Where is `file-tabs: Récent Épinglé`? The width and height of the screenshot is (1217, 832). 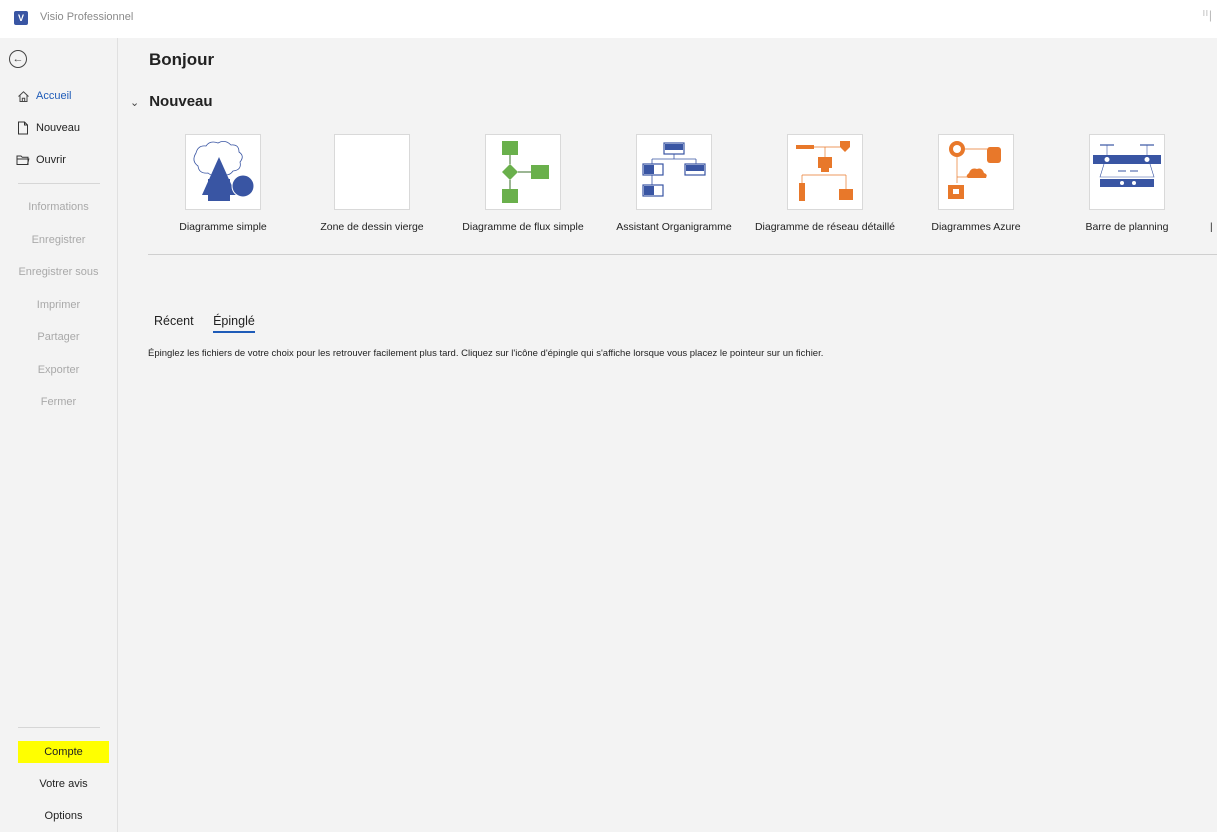
file-tabs: Récent Épinglé is located at coordinates (212, 323).